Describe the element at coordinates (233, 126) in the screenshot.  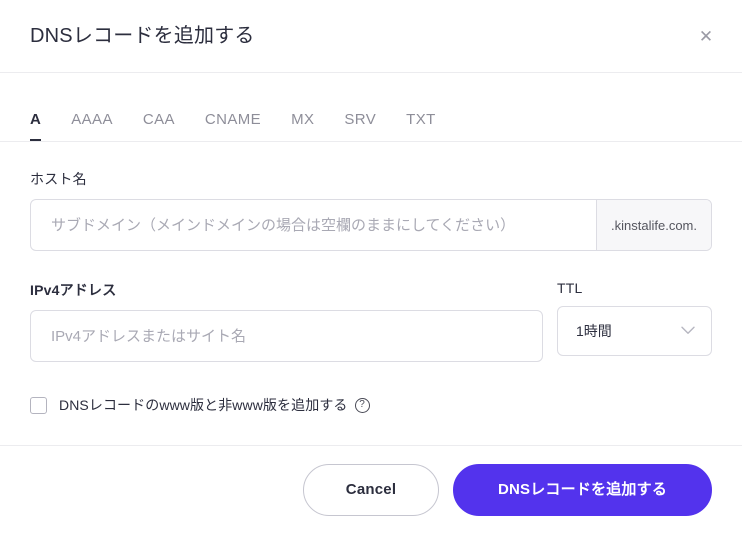
I see `tab-cname: CNAME` at that location.